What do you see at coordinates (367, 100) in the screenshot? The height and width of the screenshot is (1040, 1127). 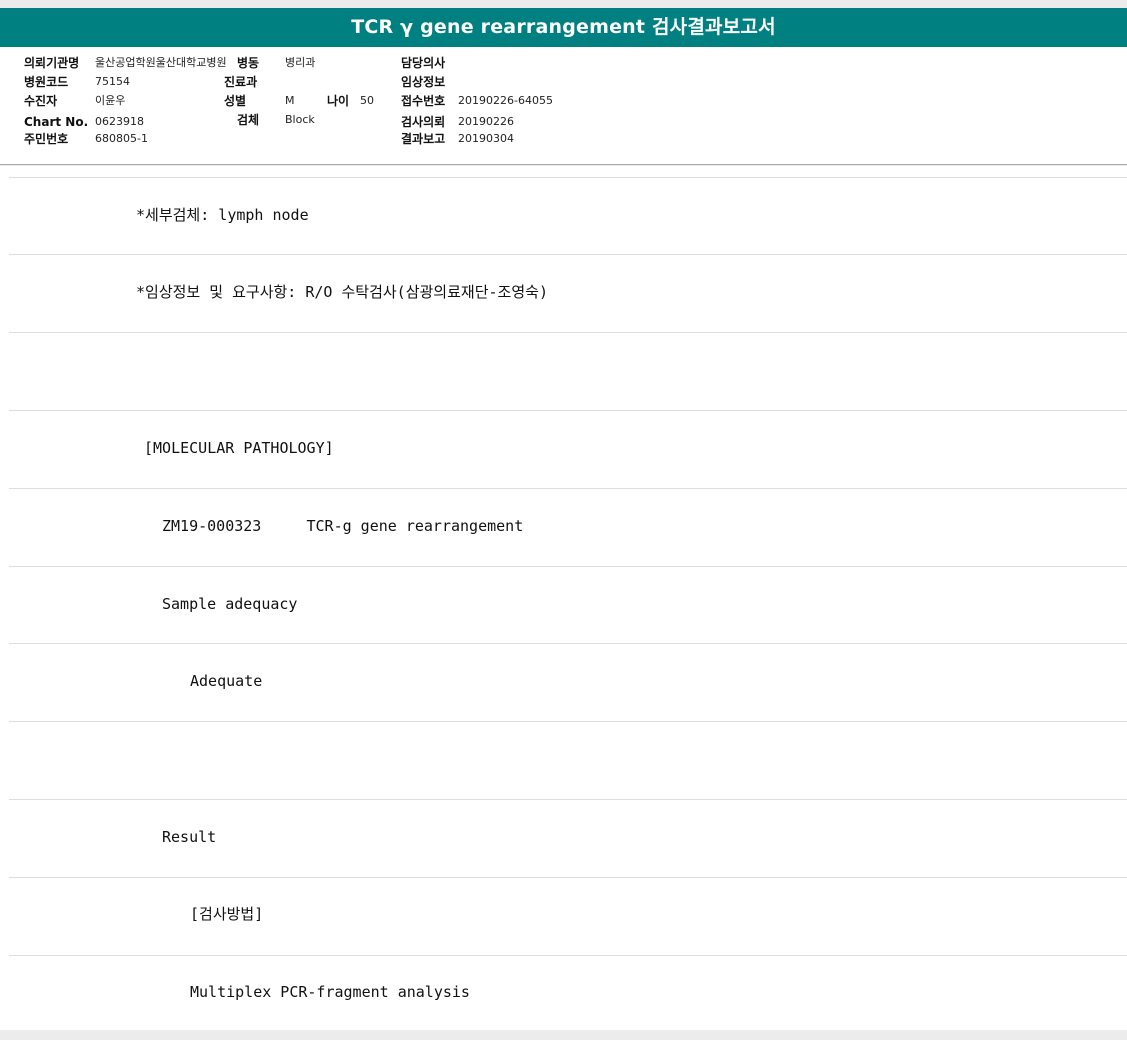 I see `age-value: 50` at bounding box center [367, 100].